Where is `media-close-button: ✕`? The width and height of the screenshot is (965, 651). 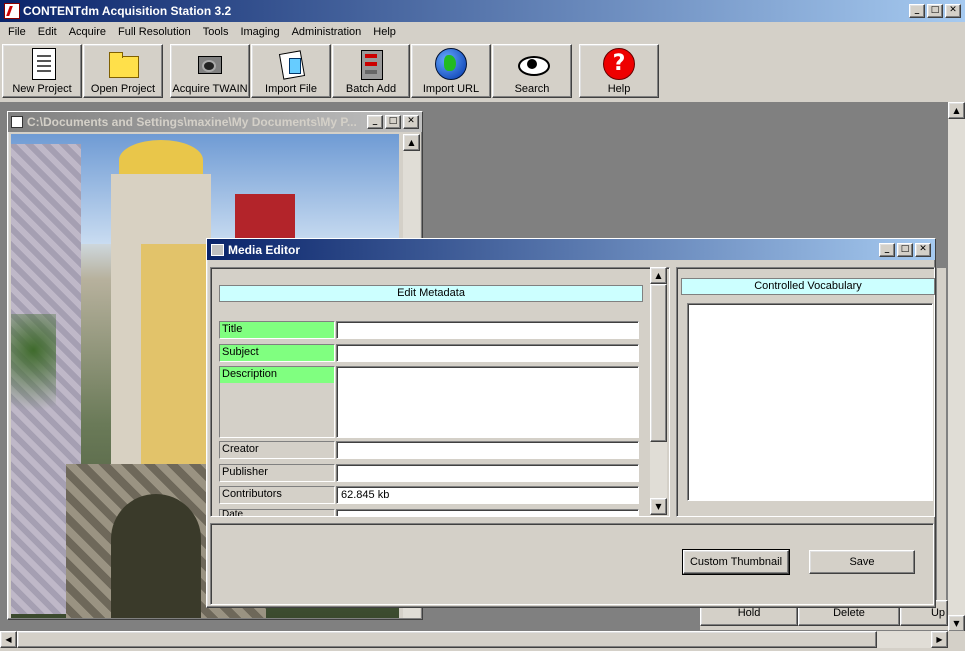 media-close-button: ✕ is located at coordinates (923, 250).